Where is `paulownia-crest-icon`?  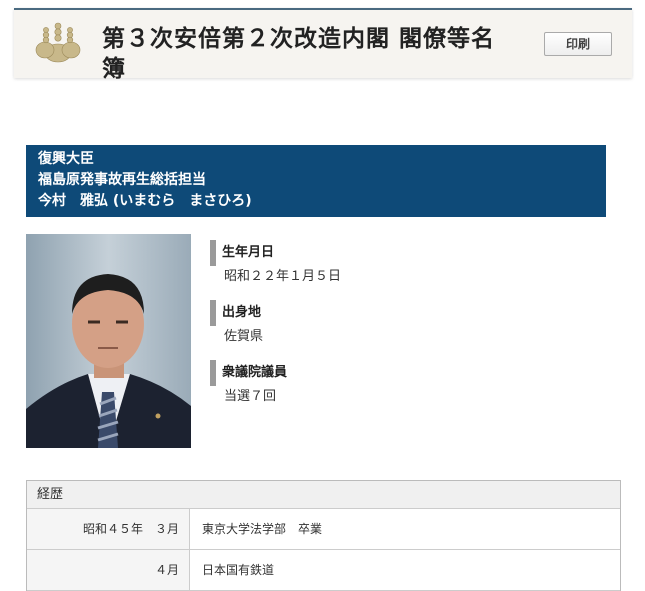 paulownia-crest-icon is located at coordinates (58, 42).